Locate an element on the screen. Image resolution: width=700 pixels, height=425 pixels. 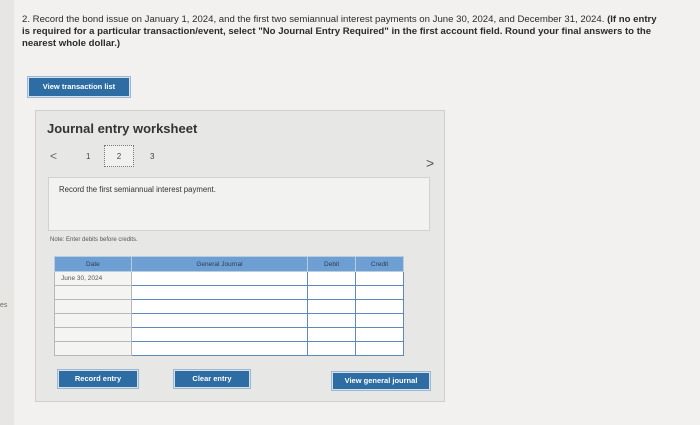
header-credit: Credit is located at coordinates (379, 264).